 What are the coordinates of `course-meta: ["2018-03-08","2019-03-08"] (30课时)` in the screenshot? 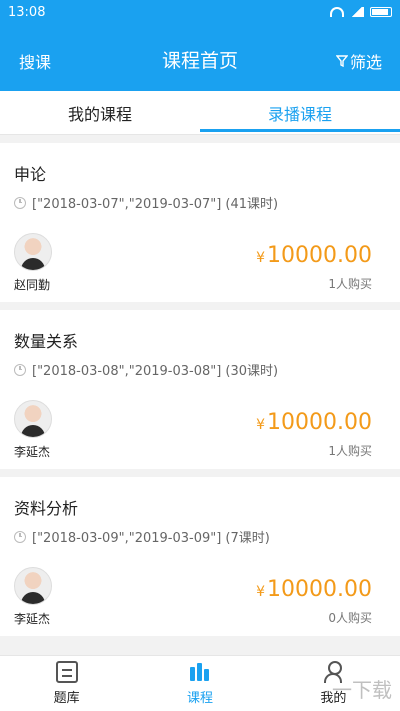 It's located at (146, 369).